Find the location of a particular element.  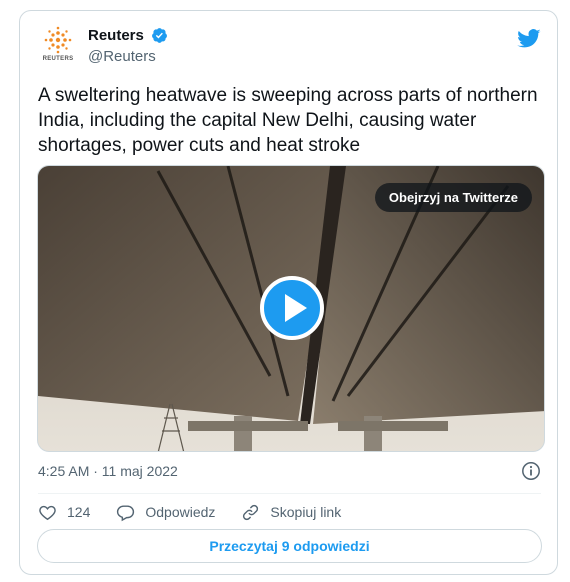

copy-link-button: Skopiuj link is located at coordinates (291, 512).